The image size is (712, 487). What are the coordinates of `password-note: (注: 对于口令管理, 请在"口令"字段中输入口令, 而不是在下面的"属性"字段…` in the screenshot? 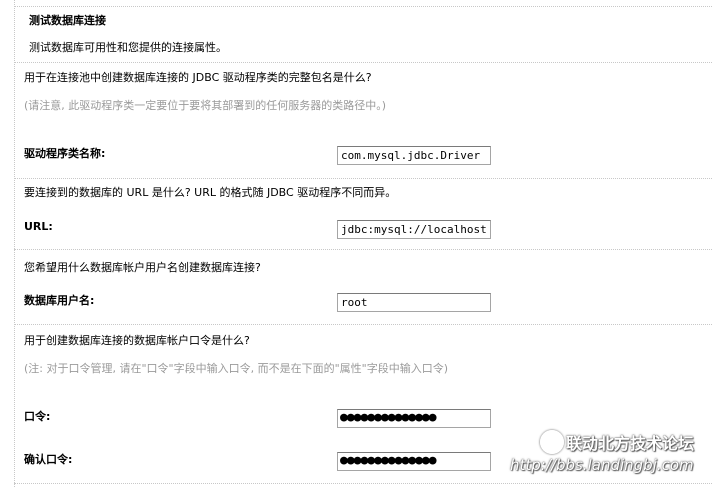 It's located at (236, 368).